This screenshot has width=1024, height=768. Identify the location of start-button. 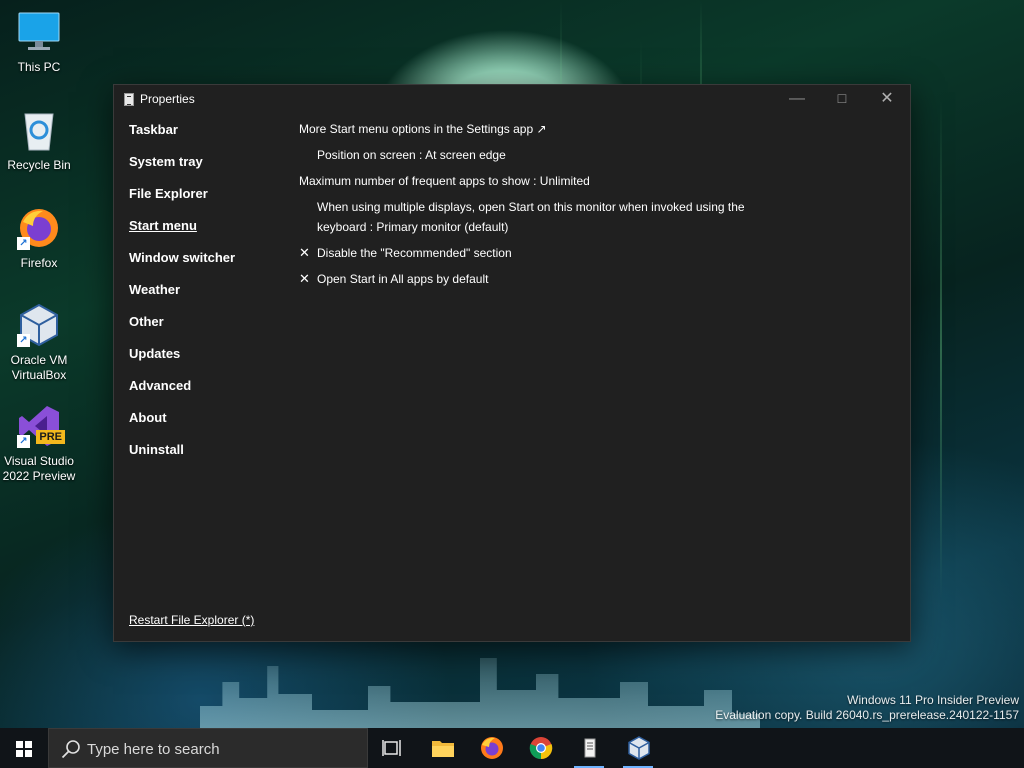
(24, 748).